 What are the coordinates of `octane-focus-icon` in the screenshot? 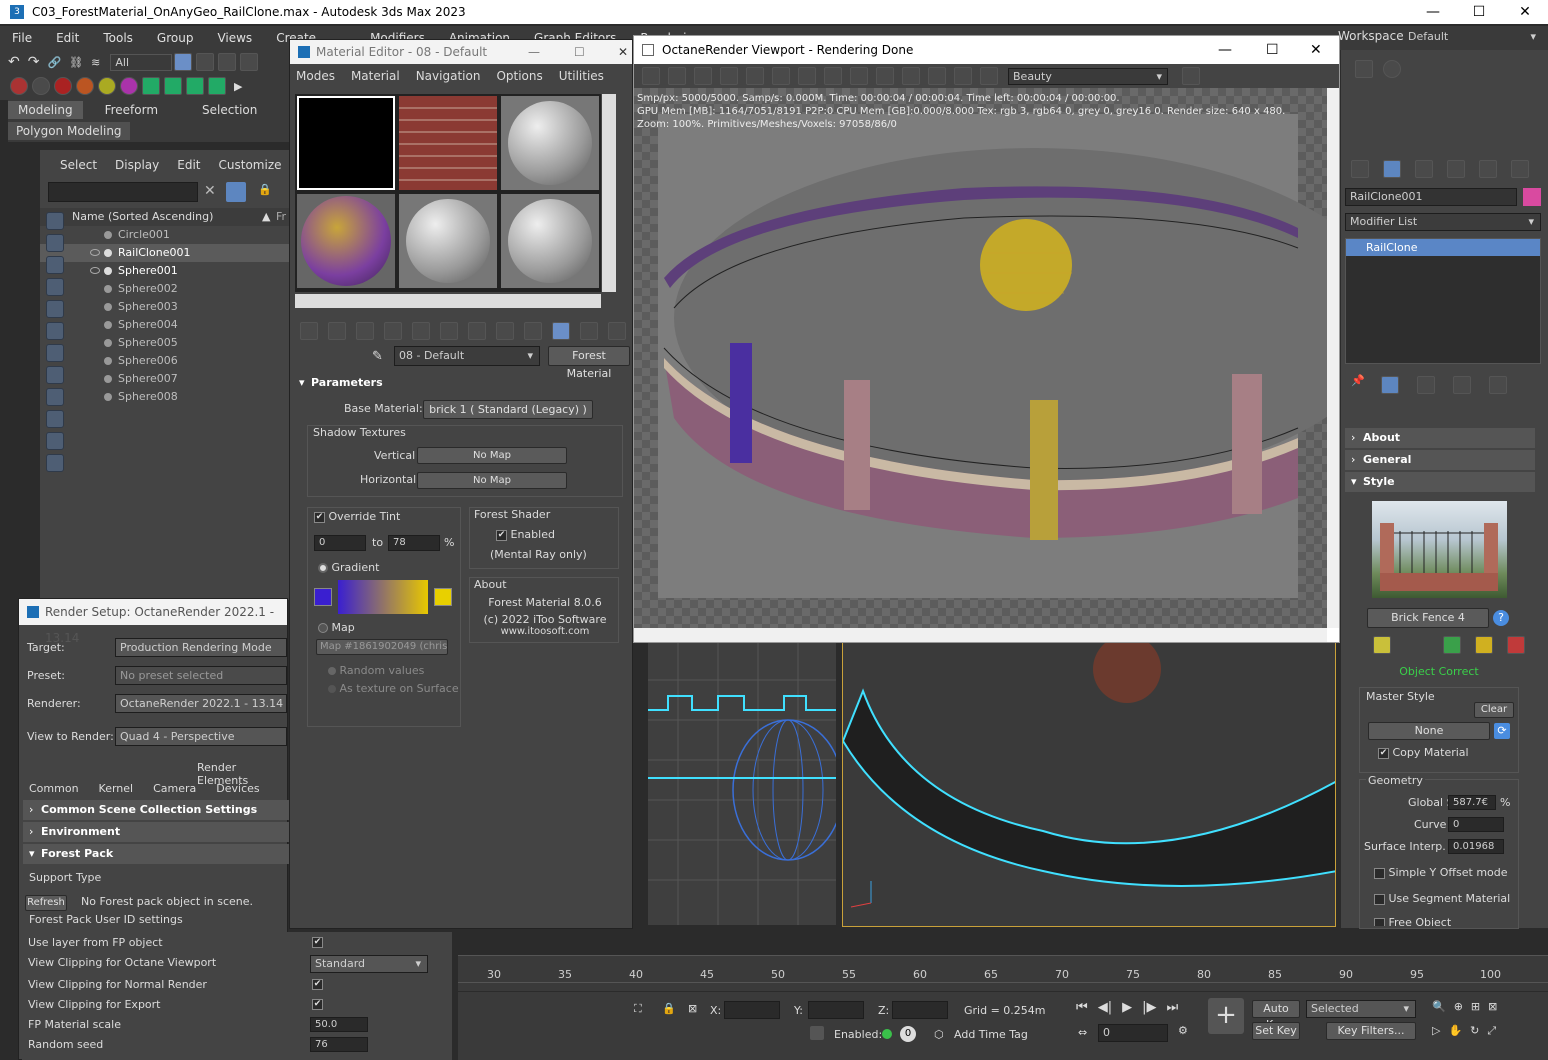 It's located at (807, 76).